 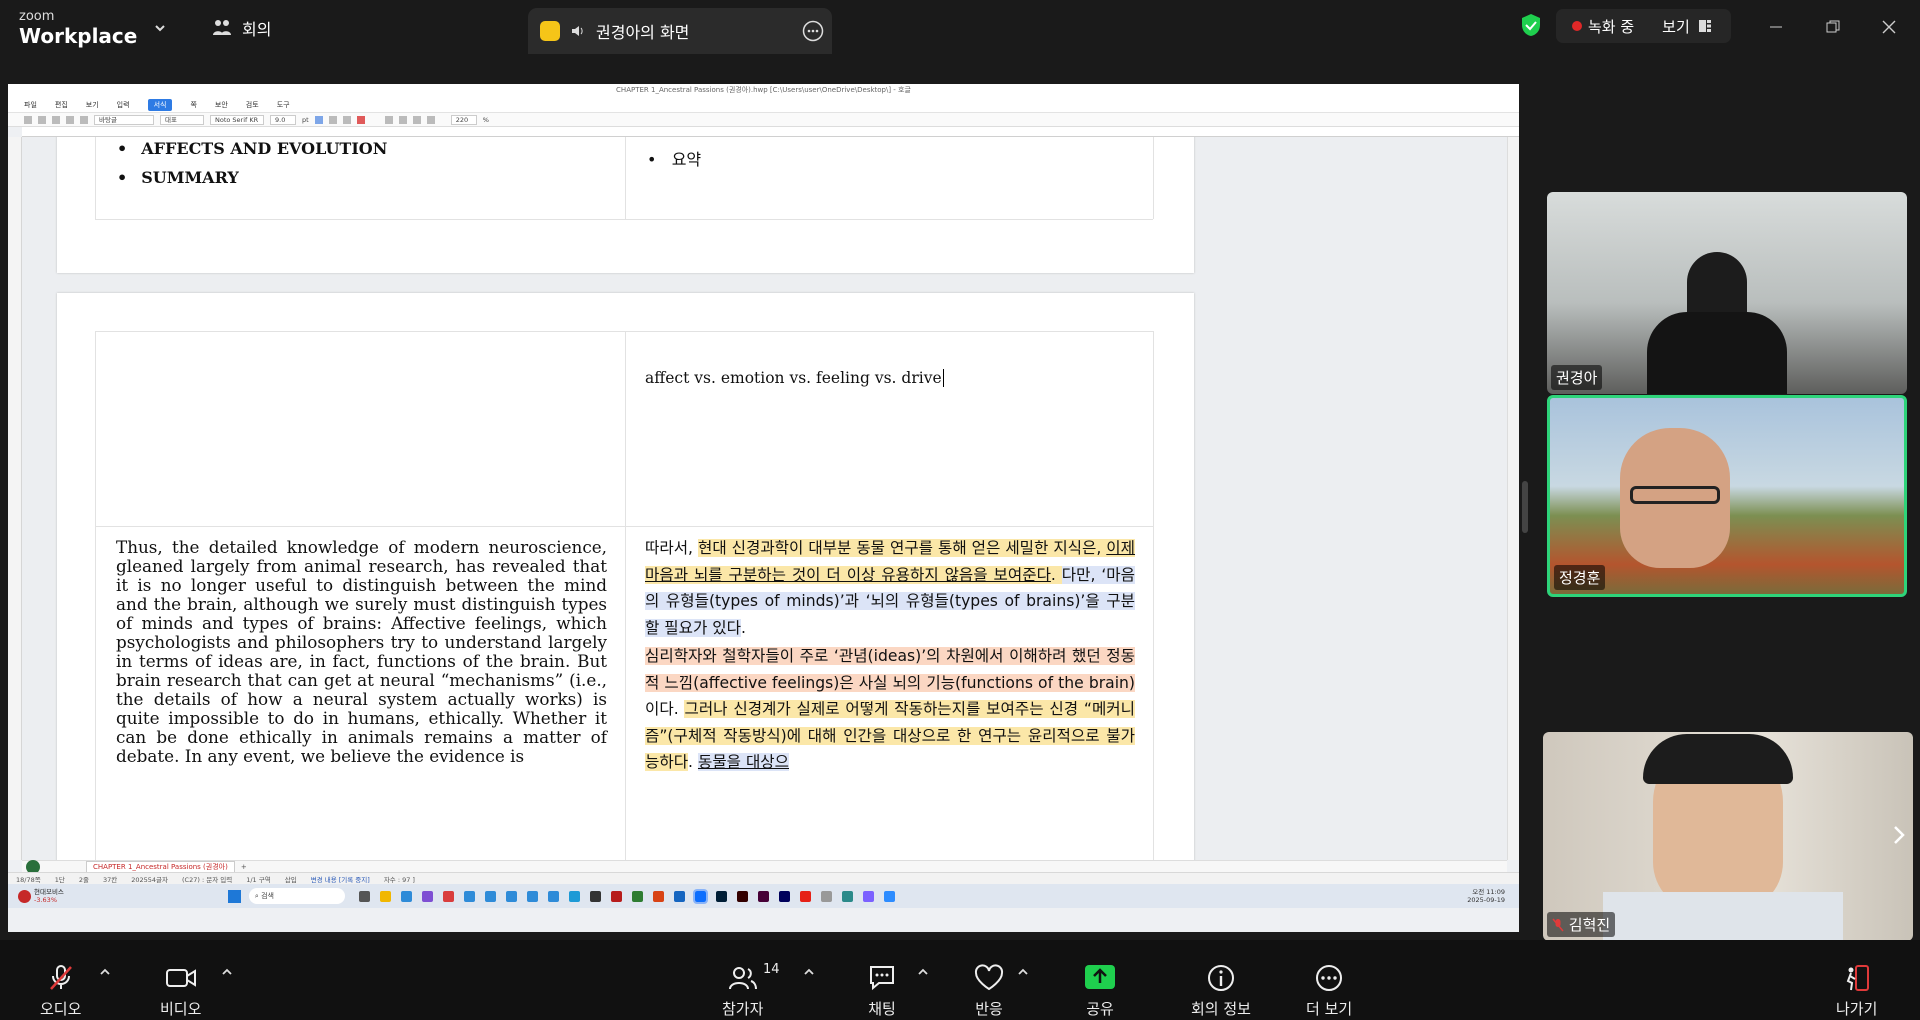 I want to click on photoshop-icon, so click(x=721, y=896).